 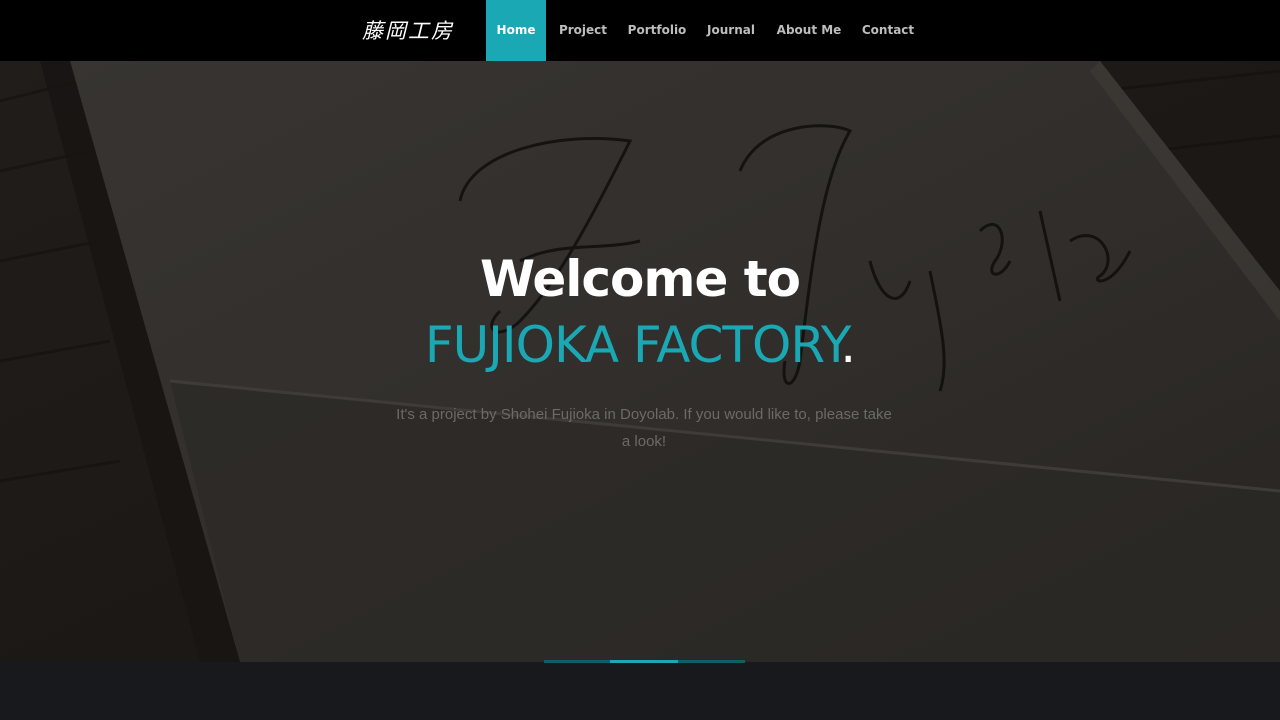 What do you see at coordinates (640, 279) in the screenshot?
I see `hero-headline: Welcome to` at bounding box center [640, 279].